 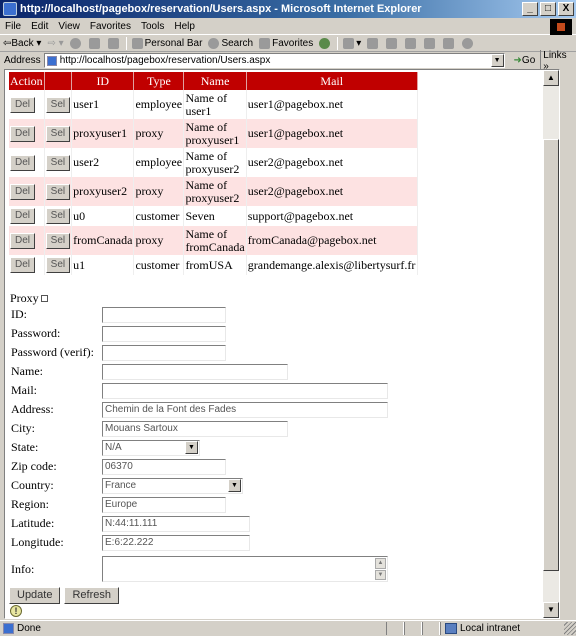 I want to click on go-button: ➜Go, so click(x=525, y=60).